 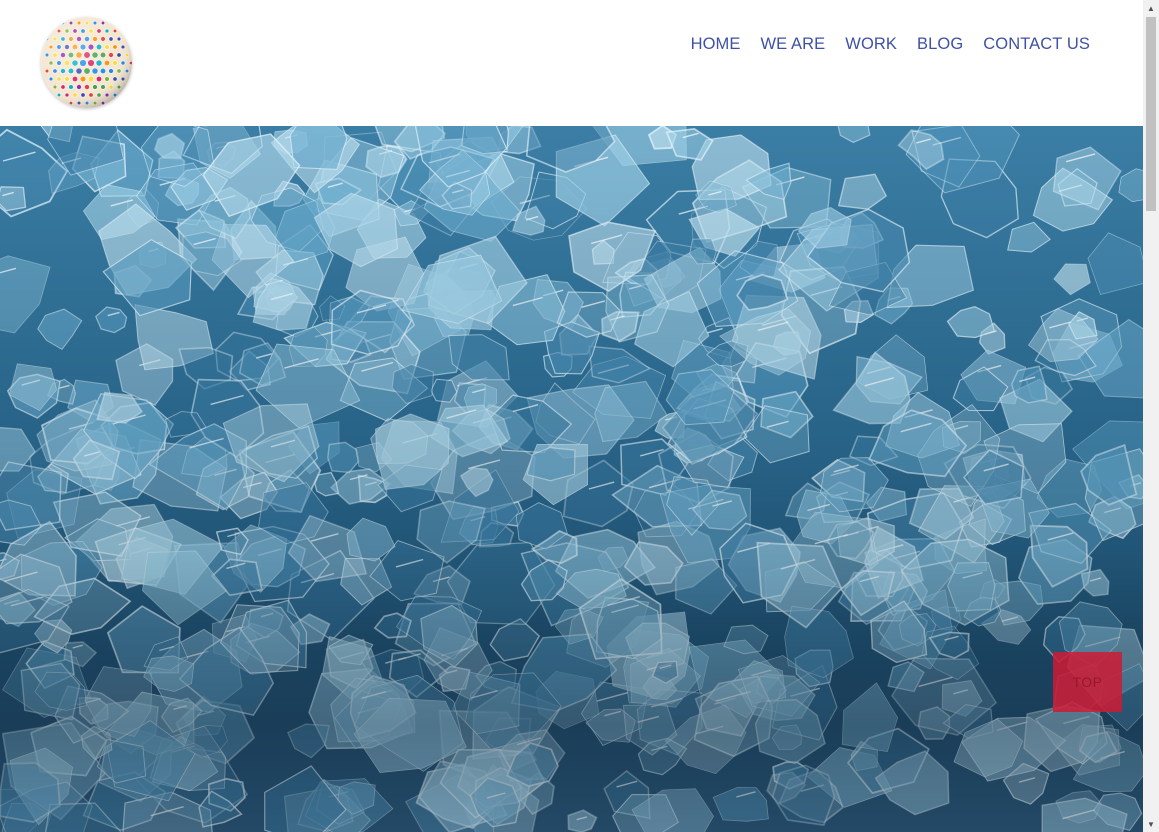 What do you see at coordinates (716, 44) in the screenshot?
I see `nav-home: HOME` at bounding box center [716, 44].